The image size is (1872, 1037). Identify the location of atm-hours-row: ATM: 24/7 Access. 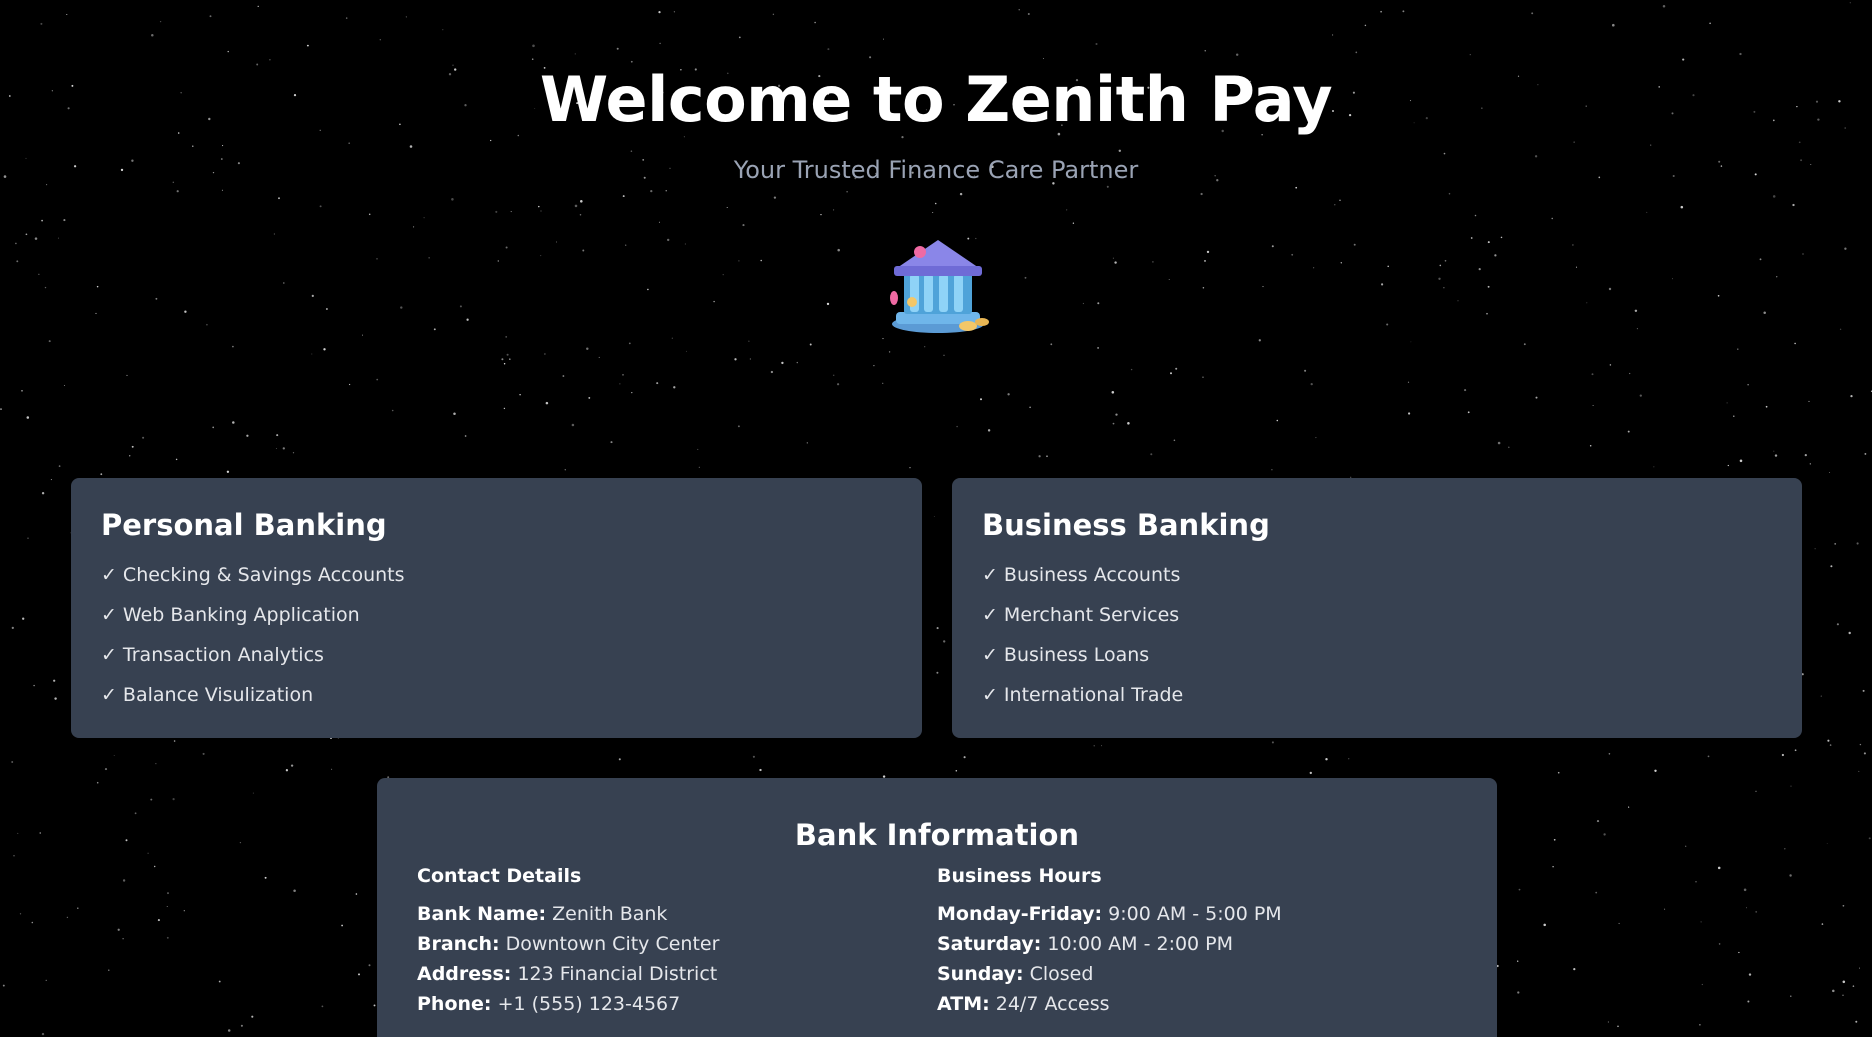
(1023, 1003).